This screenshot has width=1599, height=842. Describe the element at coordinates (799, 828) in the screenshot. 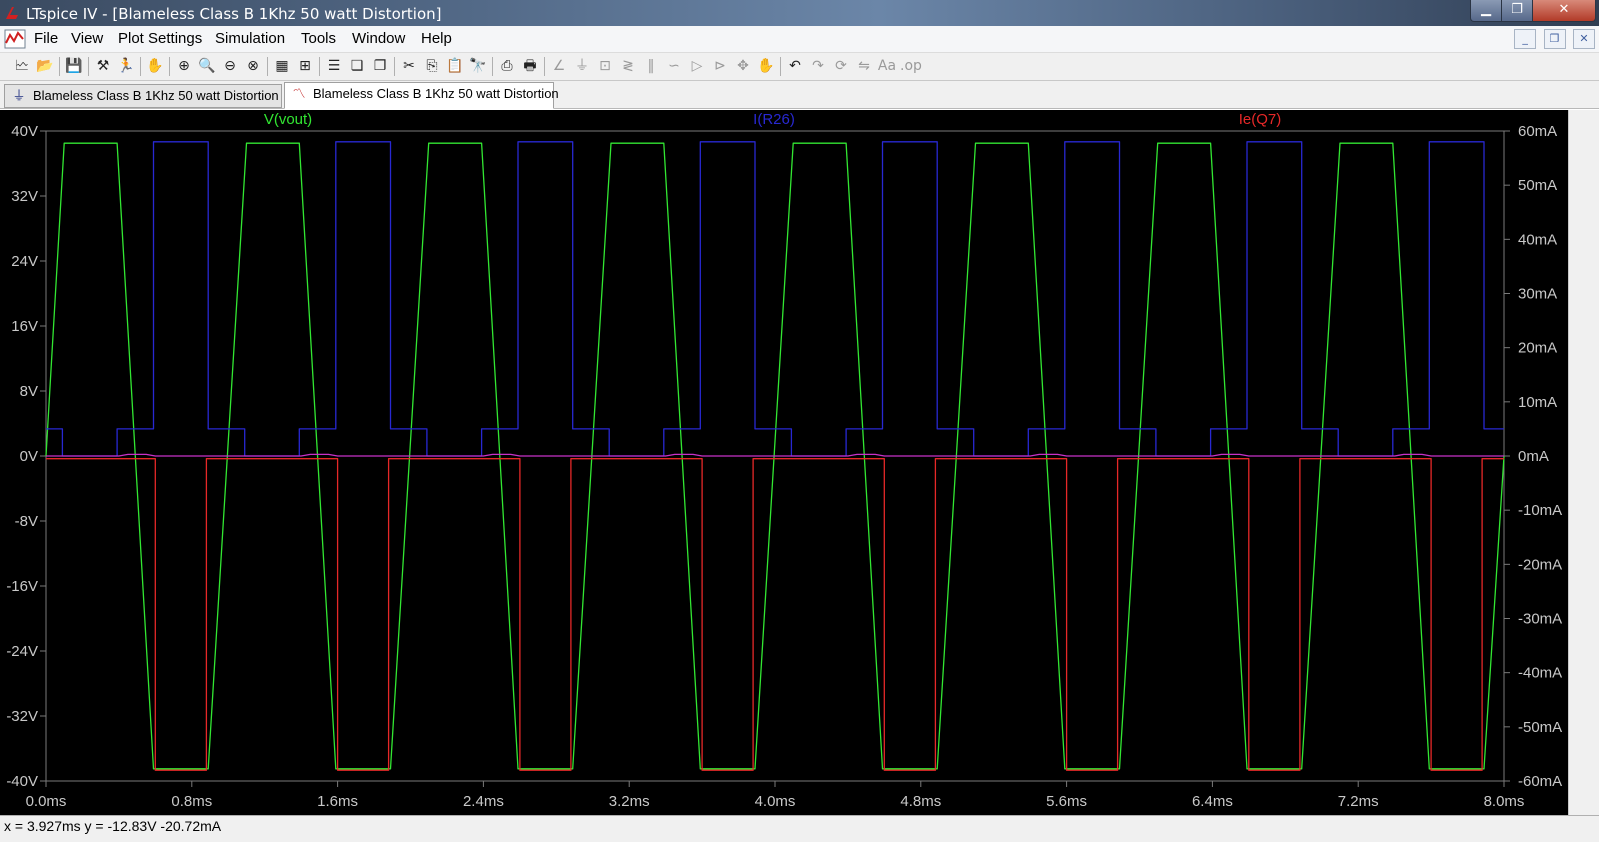

I see `status-bar: x = 3.927ms y = -12.83V -20.72mA` at that location.